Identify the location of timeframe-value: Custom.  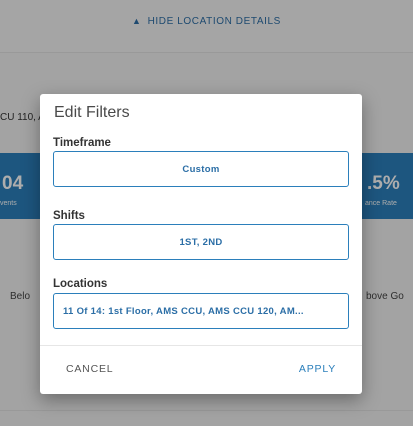
(201, 169).